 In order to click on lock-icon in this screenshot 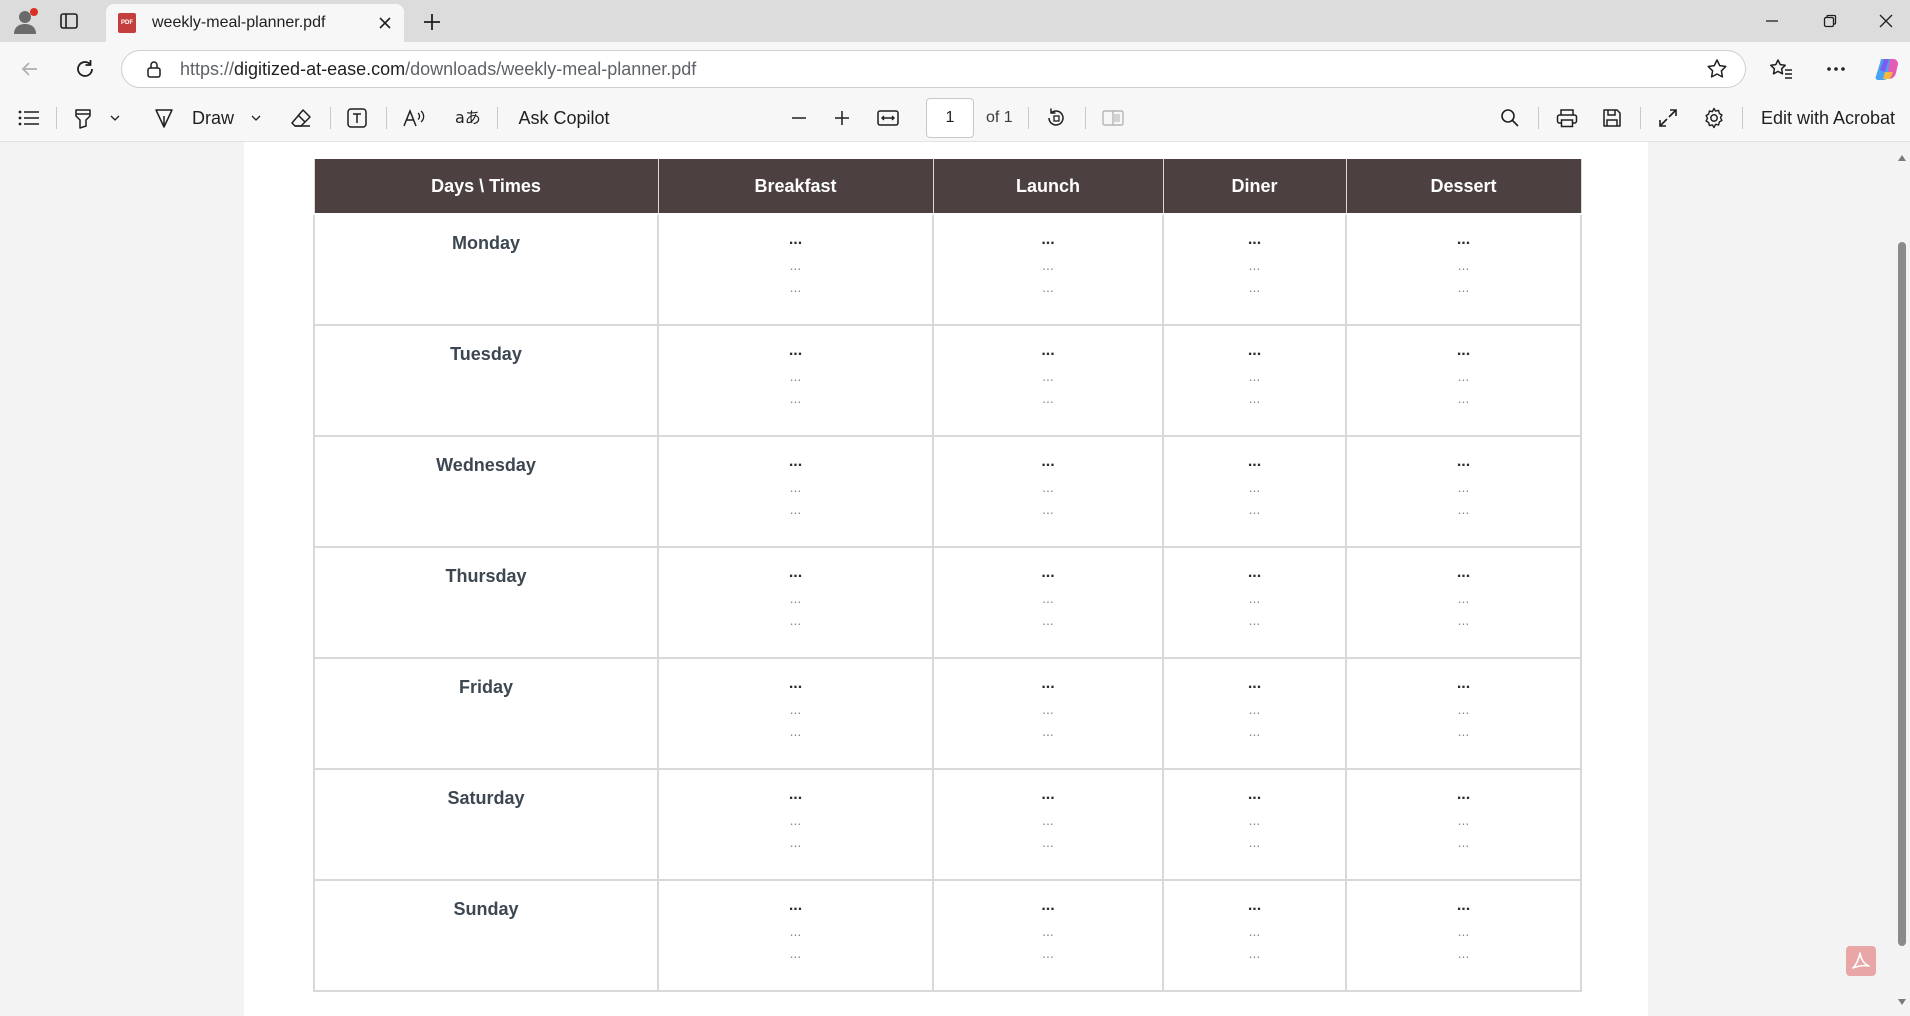, I will do `click(154, 69)`.